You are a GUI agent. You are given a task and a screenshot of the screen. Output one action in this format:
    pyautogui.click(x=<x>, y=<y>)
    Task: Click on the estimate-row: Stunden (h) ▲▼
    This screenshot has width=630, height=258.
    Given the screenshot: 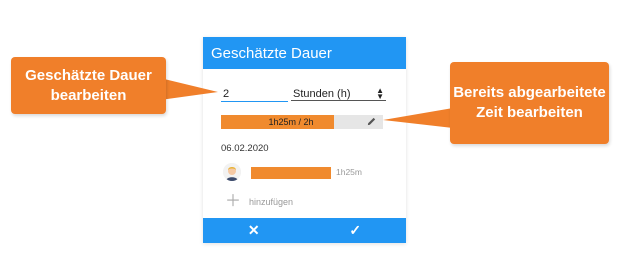 What is the action you would take?
    pyautogui.click(x=303, y=94)
    